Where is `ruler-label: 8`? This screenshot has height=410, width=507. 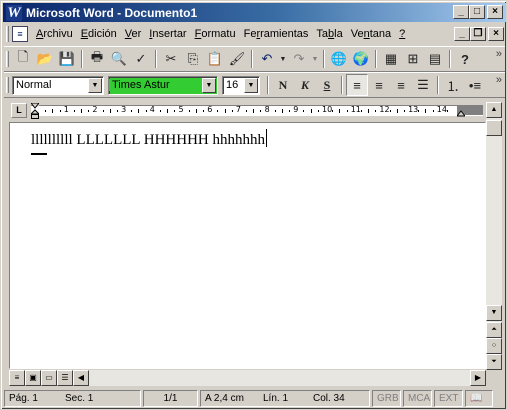
ruler-label: 8 is located at coordinates (267, 109).